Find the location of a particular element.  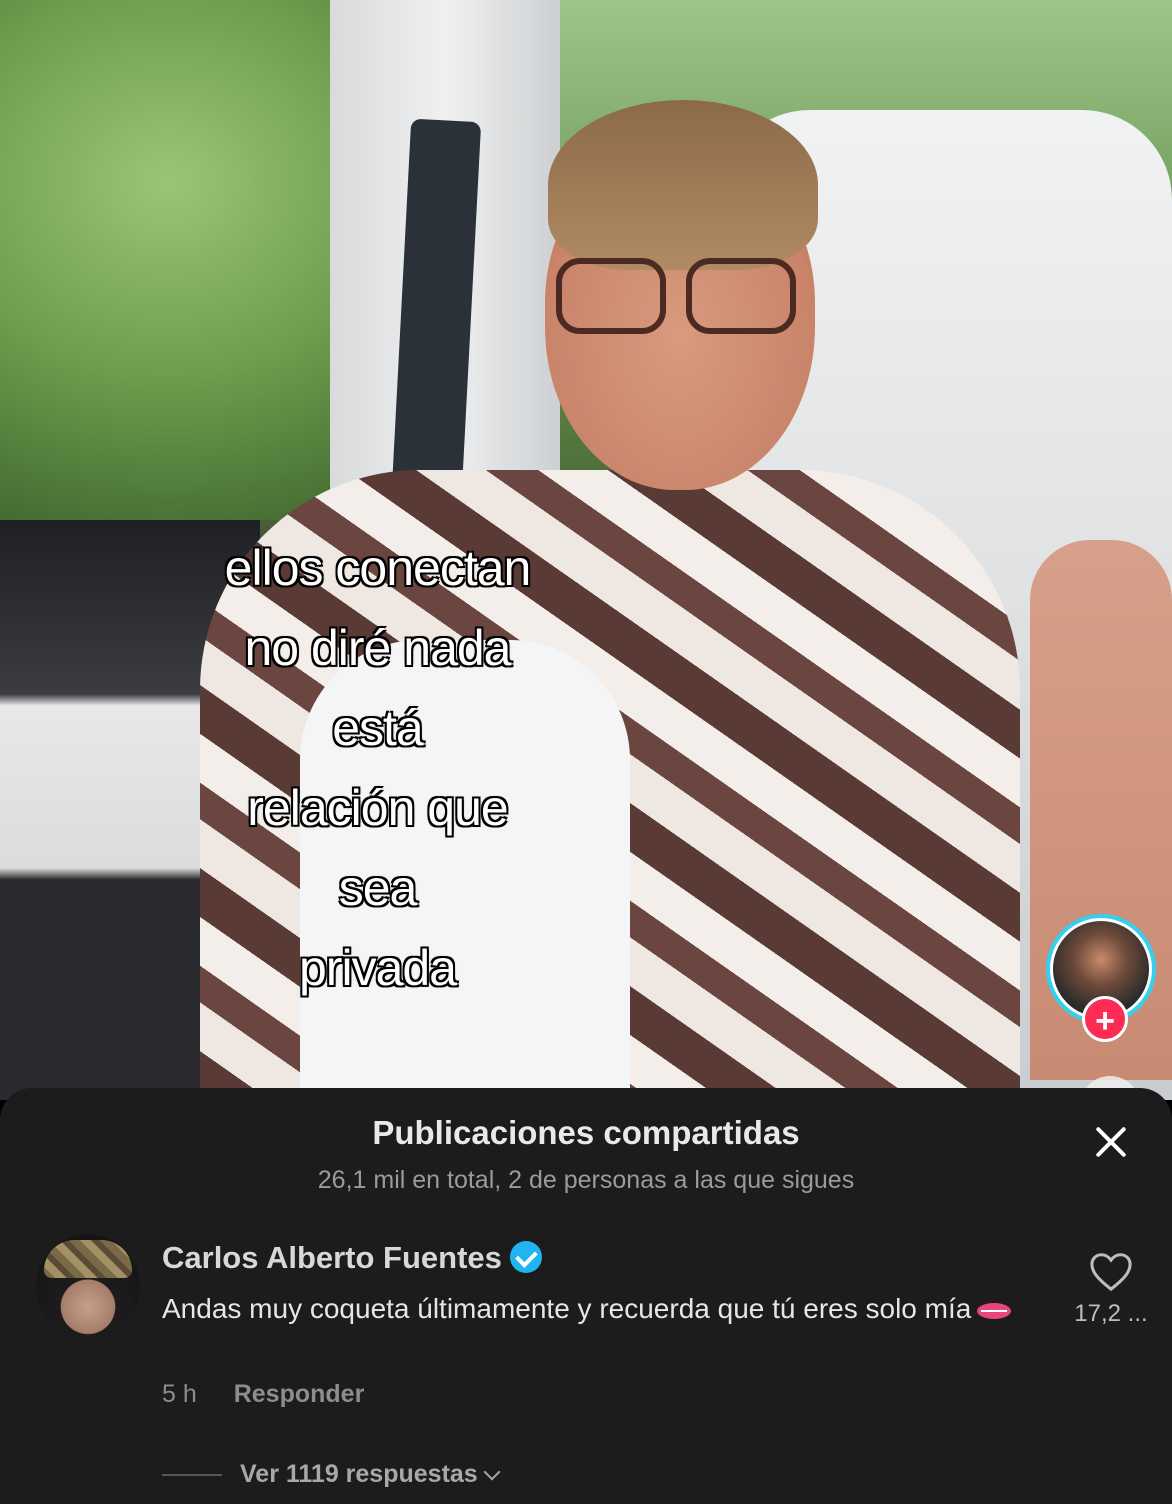

chevron-down-icon is located at coordinates (492, 1472).